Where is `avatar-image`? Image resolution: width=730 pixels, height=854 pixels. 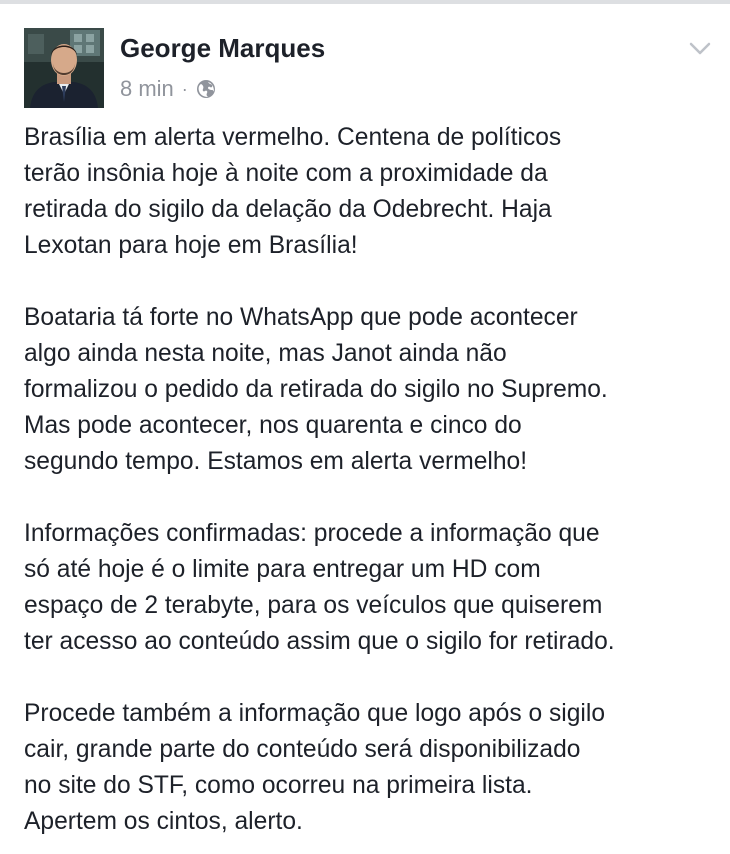
avatar-image is located at coordinates (64, 68).